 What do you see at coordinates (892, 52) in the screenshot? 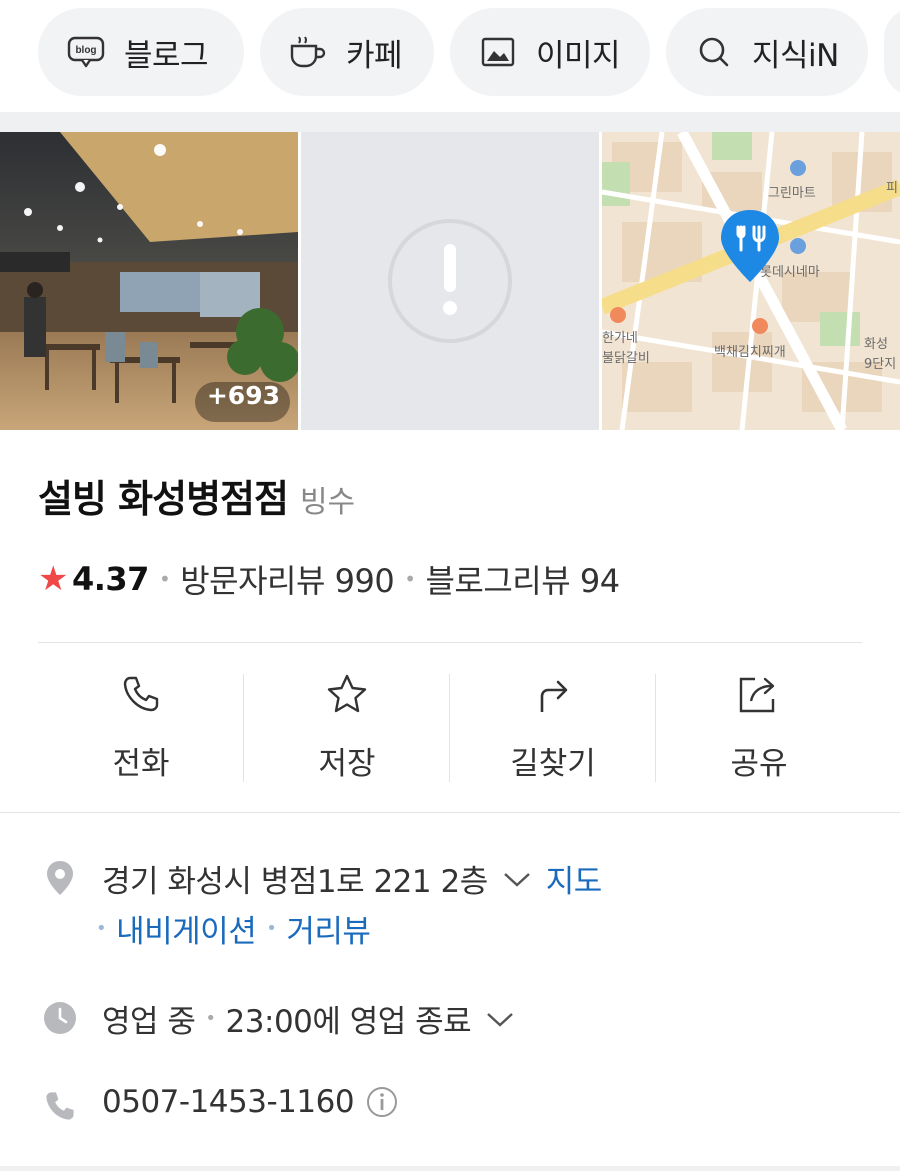
I see `tab-more` at bounding box center [892, 52].